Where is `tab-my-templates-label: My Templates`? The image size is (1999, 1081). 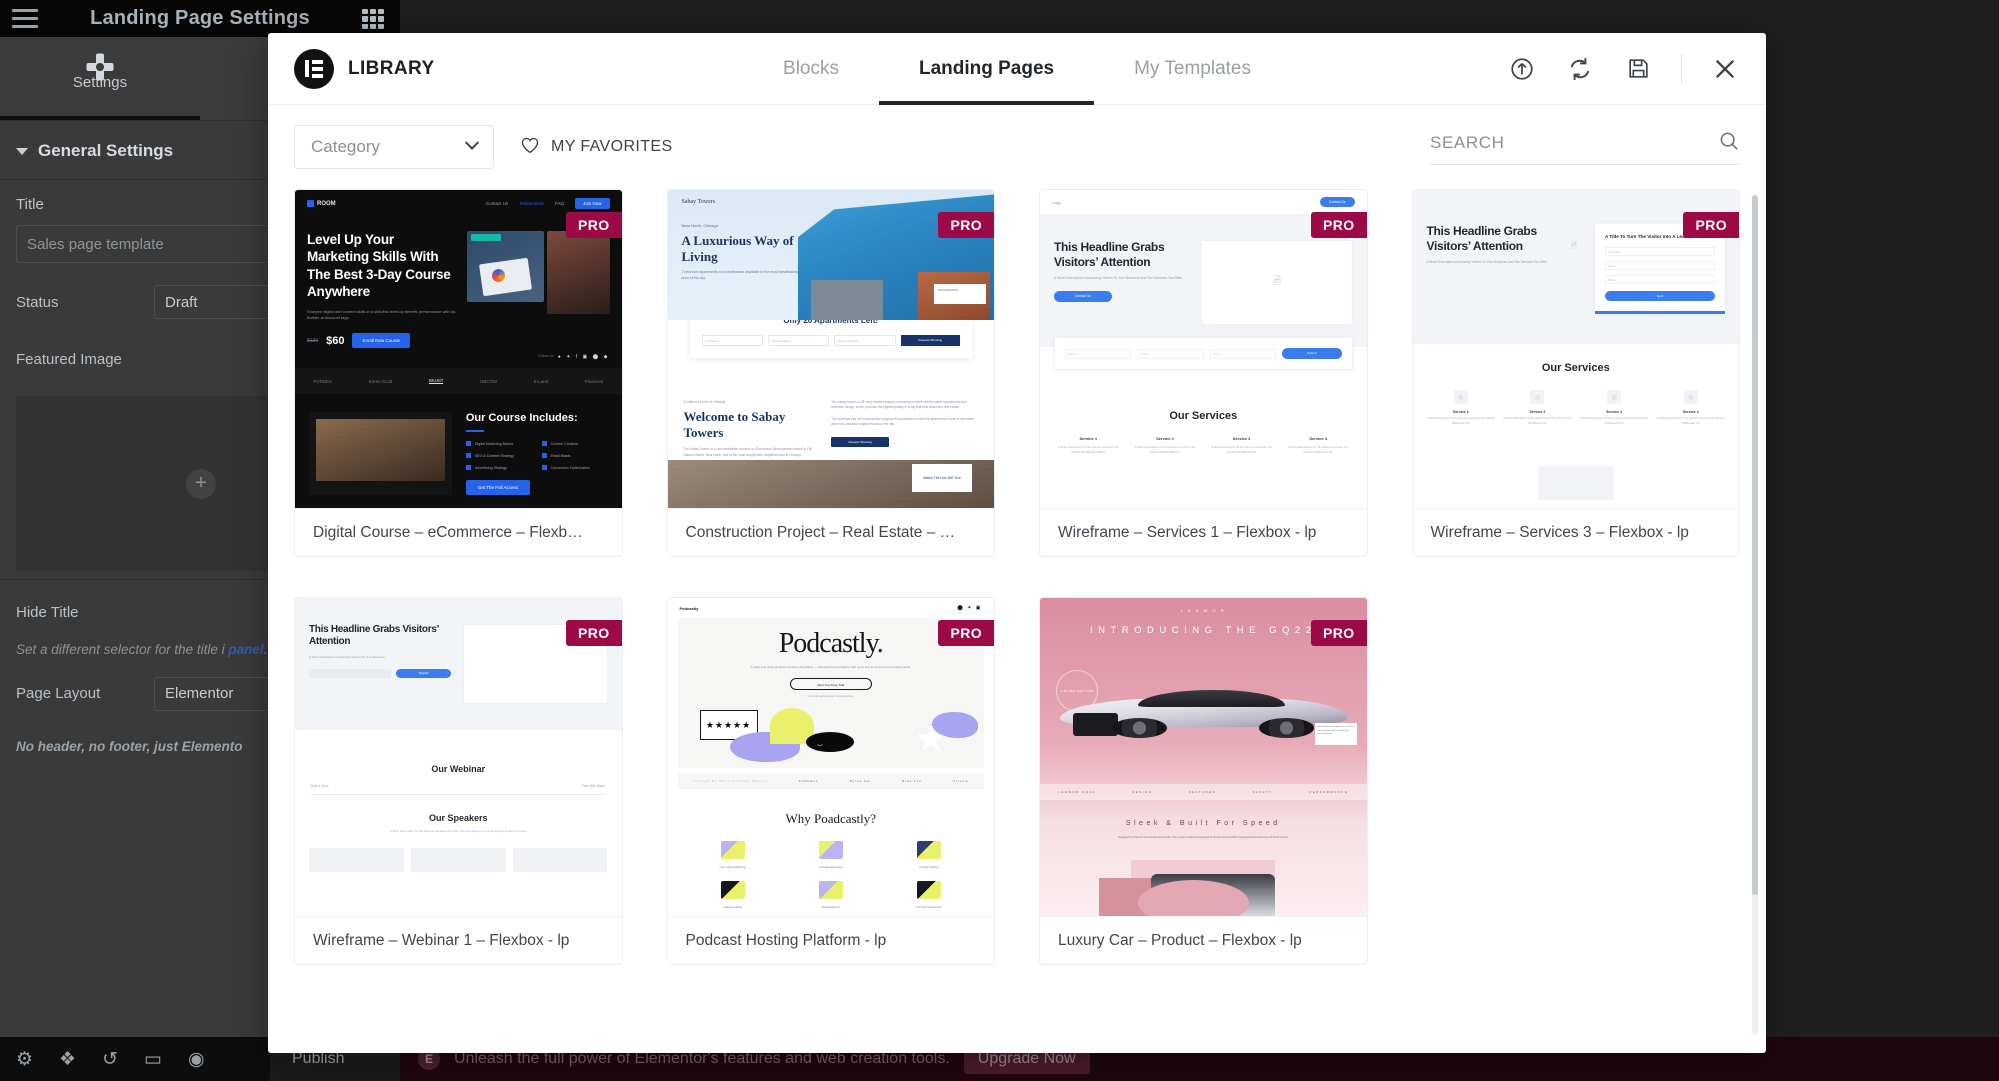 tab-my-templates-label: My Templates is located at coordinates (1192, 68).